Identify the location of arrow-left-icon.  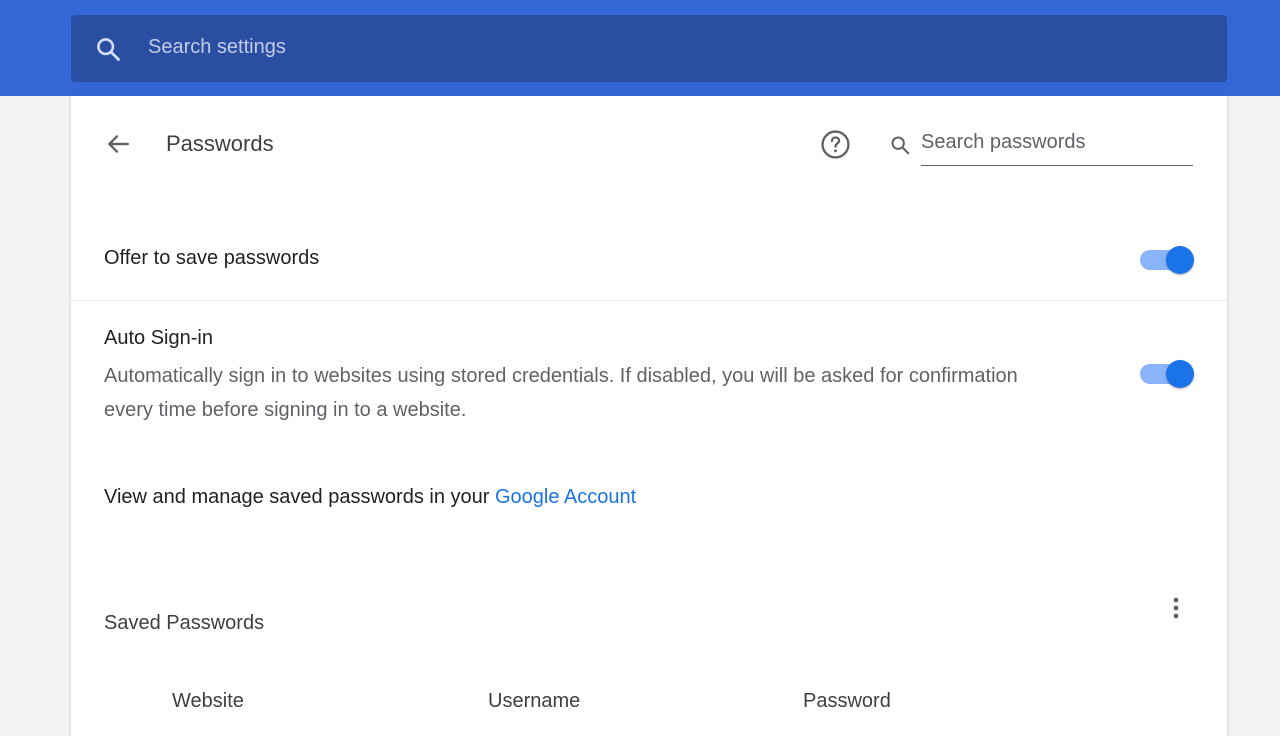
(118, 144).